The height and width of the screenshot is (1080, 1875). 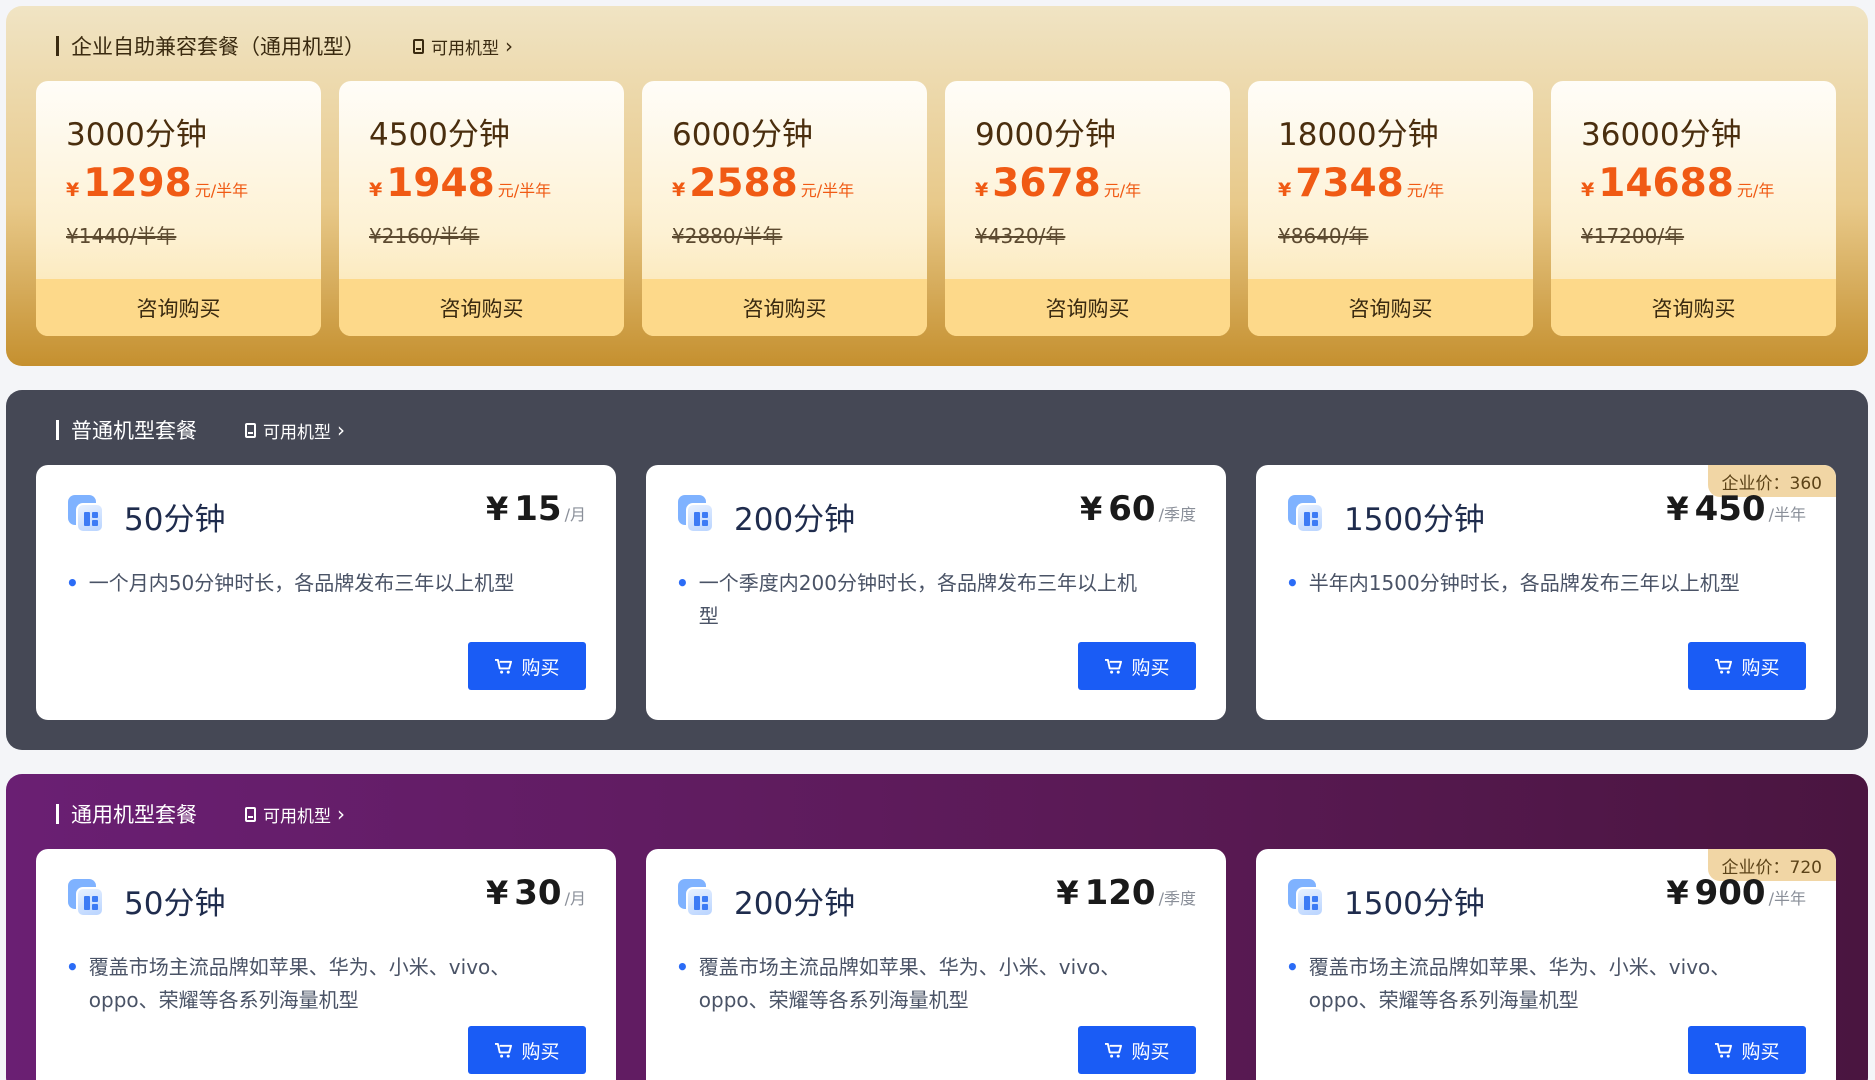 What do you see at coordinates (795, 904) in the screenshot?
I see `card-minutes: 200分钟` at bounding box center [795, 904].